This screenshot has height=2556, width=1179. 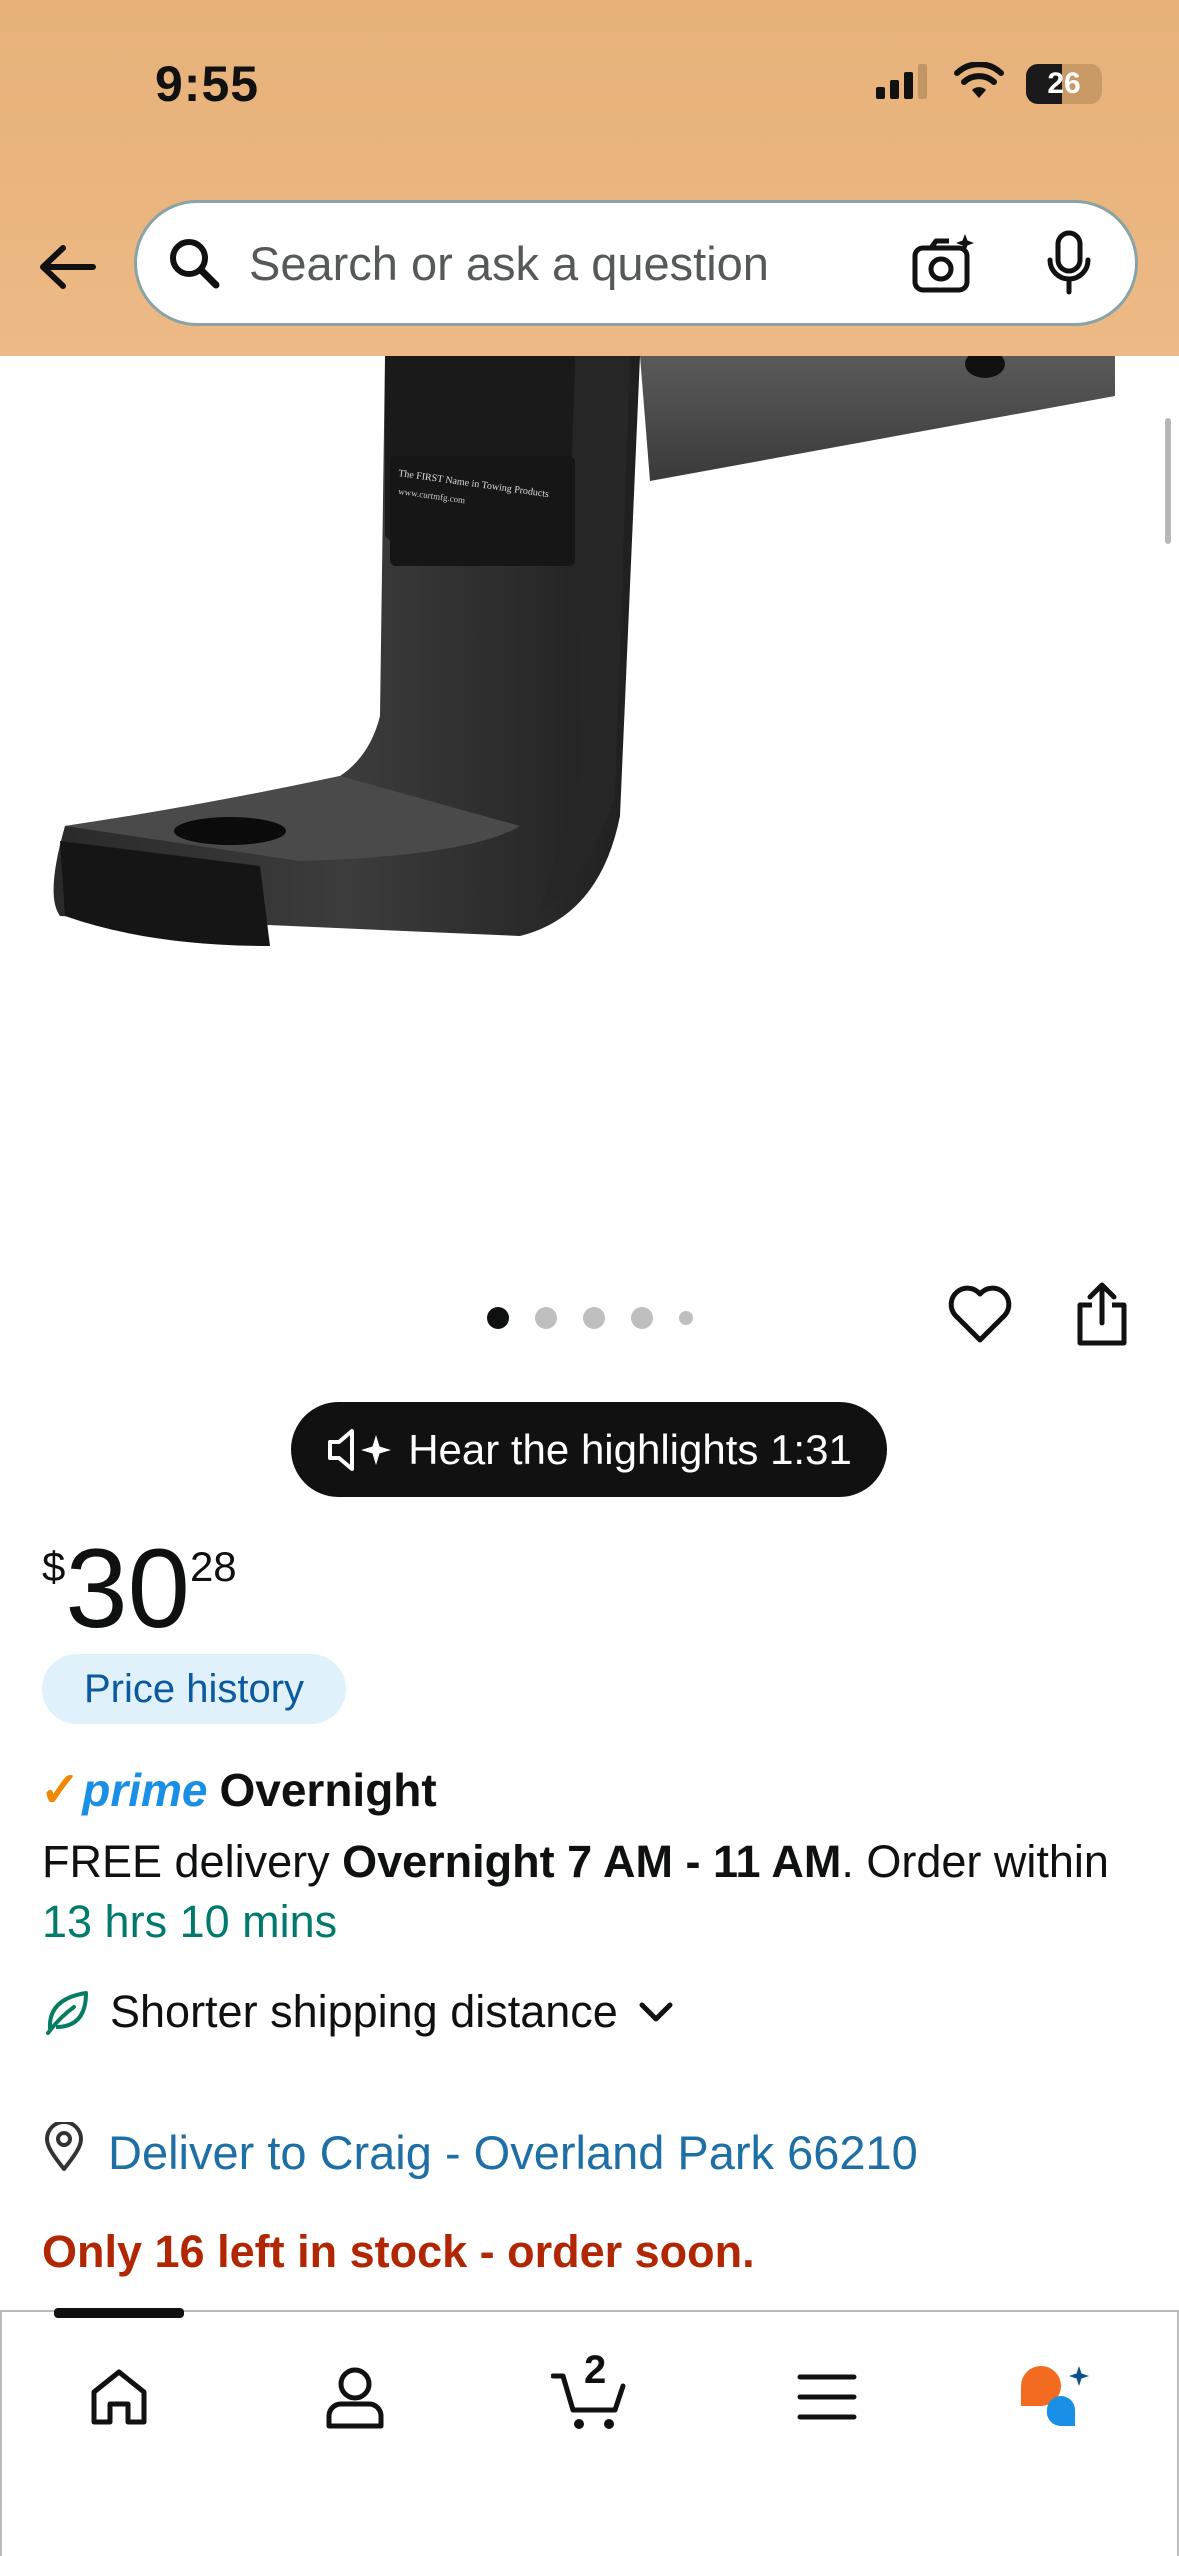 I want to click on heart-icon, so click(x=980, y=1314).